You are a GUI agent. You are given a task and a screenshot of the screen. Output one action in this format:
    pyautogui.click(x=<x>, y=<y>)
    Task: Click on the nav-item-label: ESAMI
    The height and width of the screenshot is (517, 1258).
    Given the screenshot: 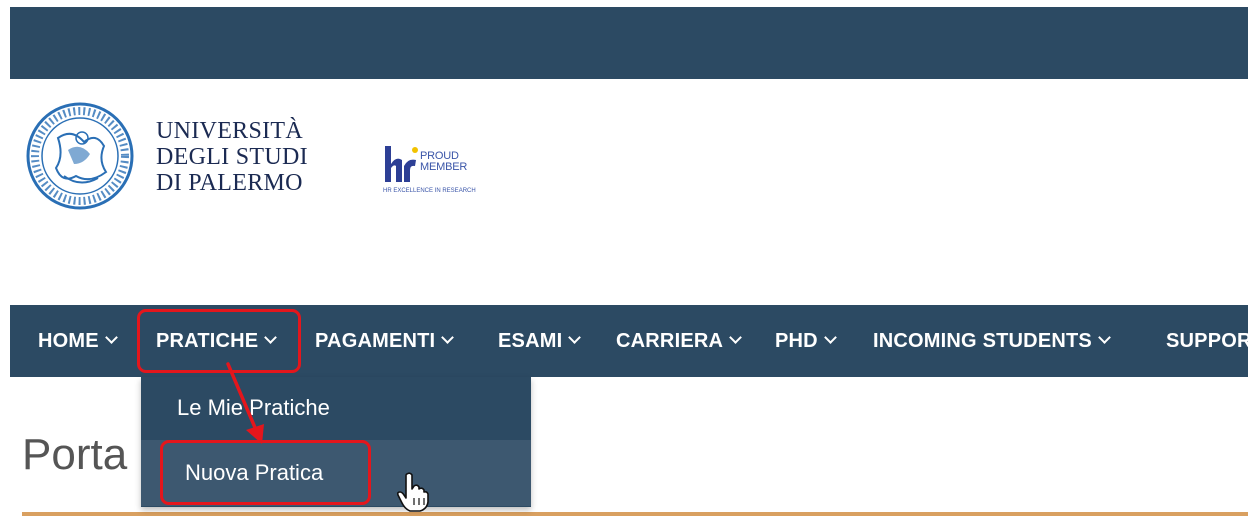 What is the action you would take?
    pyautogui.click(x=530, y=341)
    